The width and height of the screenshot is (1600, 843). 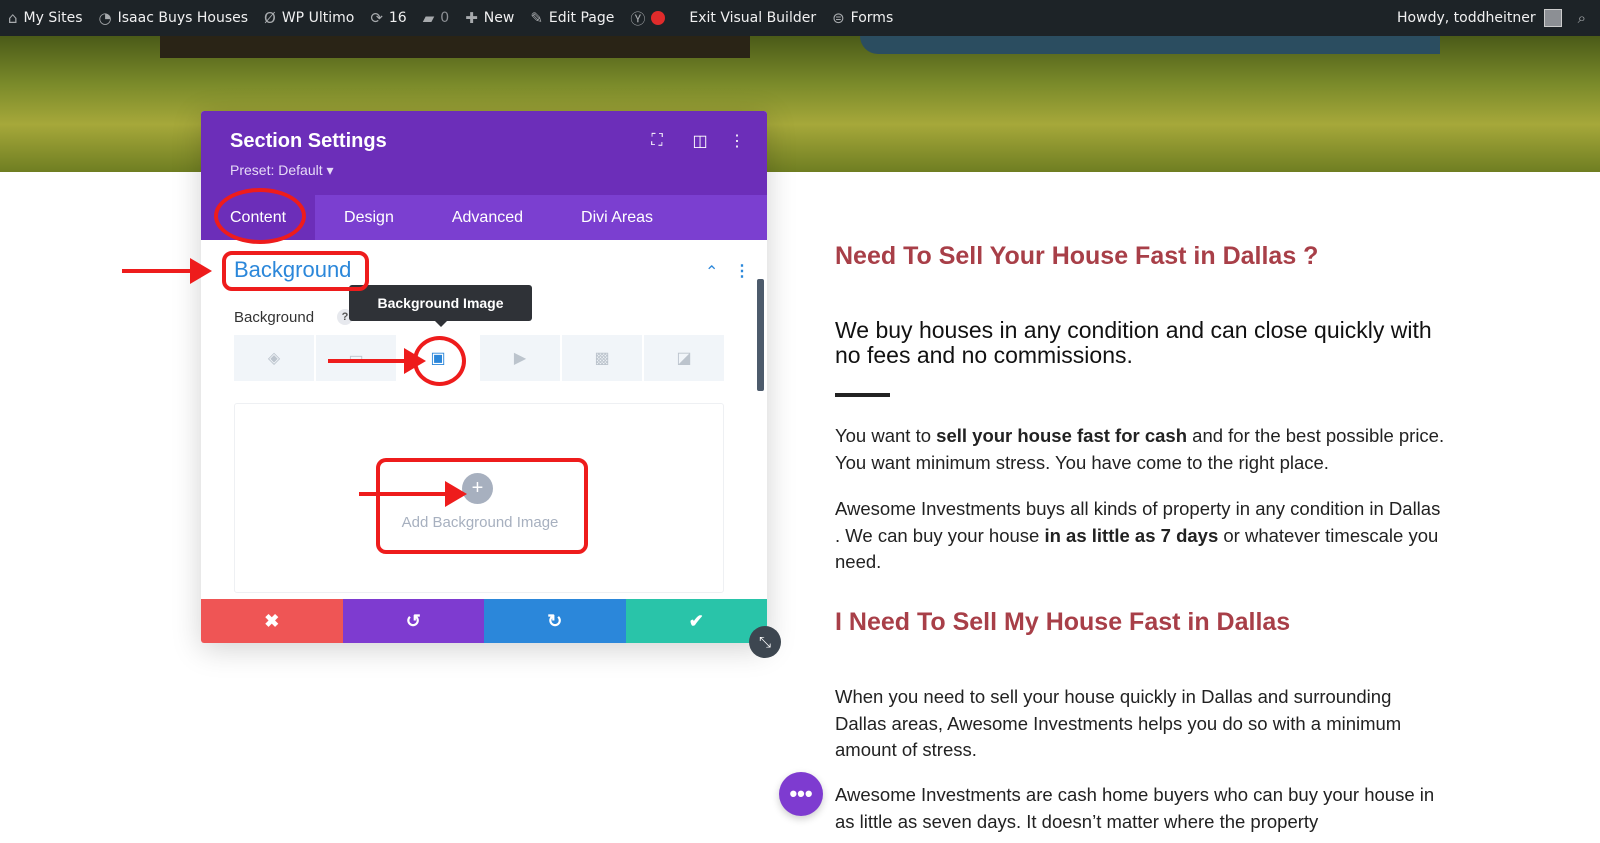 I want to click on bg-gradient-tab-icon: ▭, so click(x=356, y=358).